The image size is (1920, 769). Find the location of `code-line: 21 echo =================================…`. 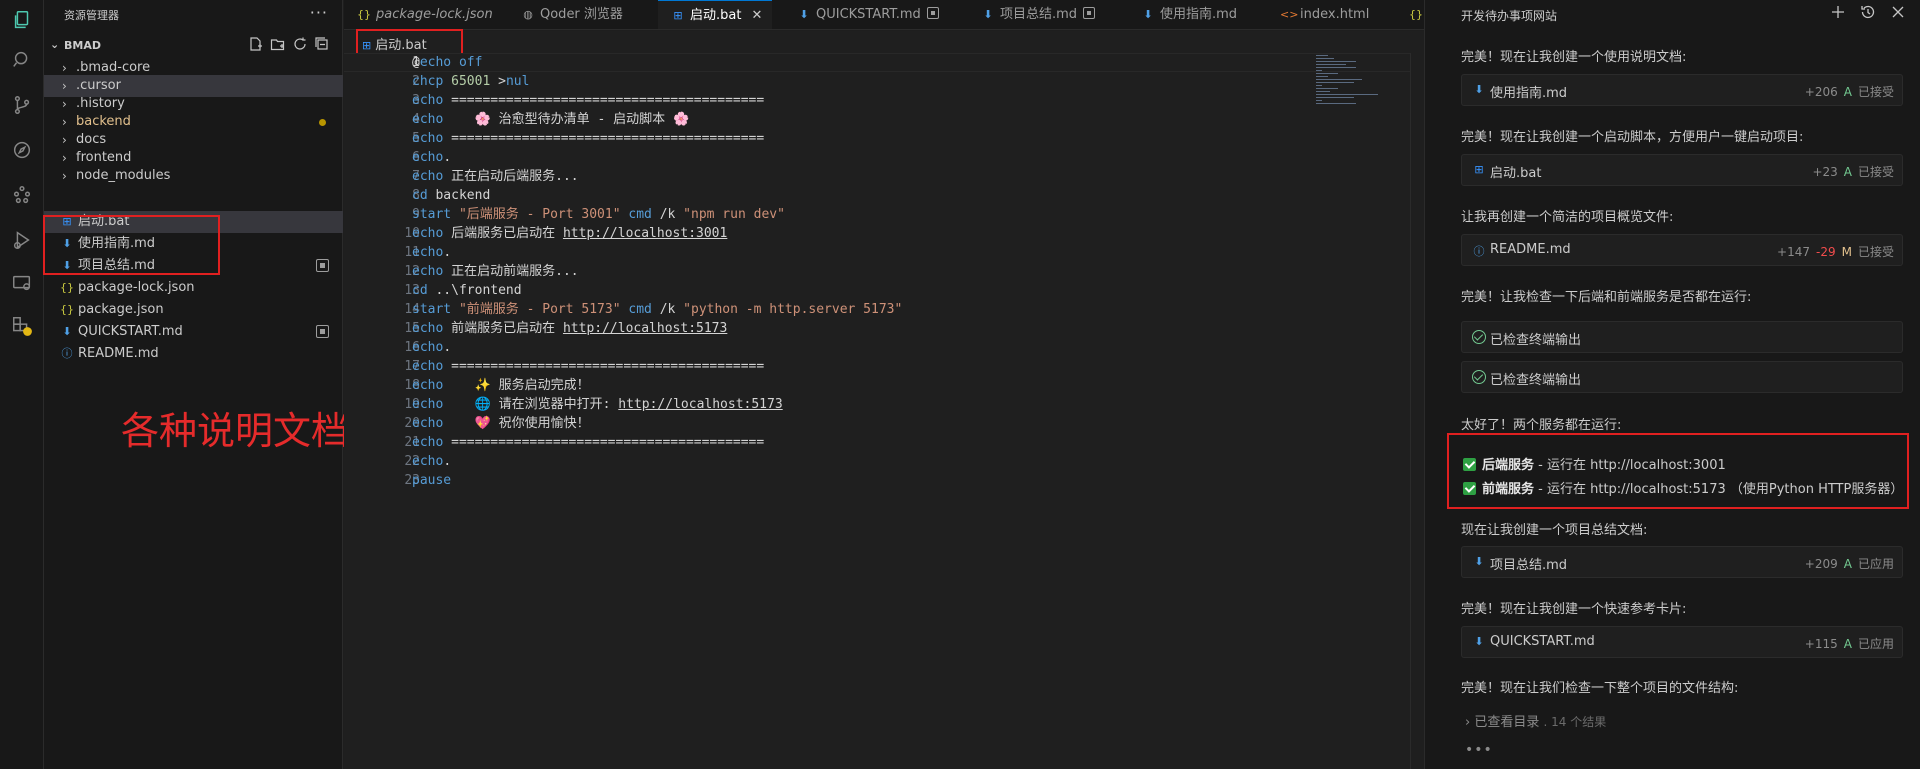

code-line: 21 echo =================================… is located at coordinates (584, 442).